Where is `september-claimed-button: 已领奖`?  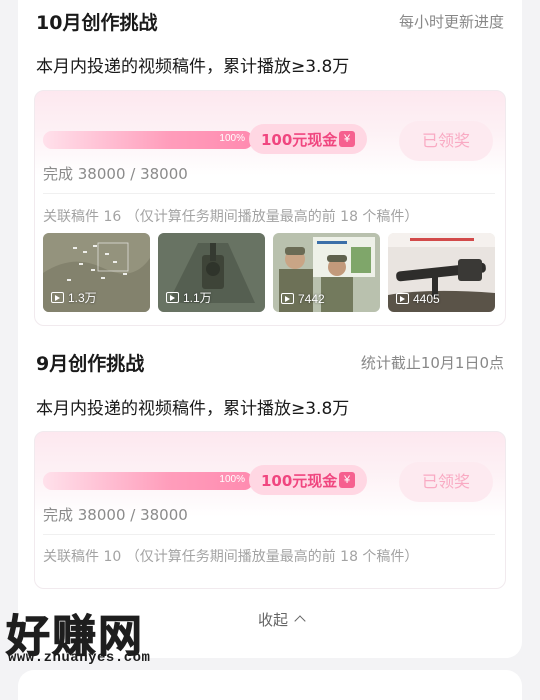 september-claimed-button: 已领奖 is located at coordinates (446, 482).